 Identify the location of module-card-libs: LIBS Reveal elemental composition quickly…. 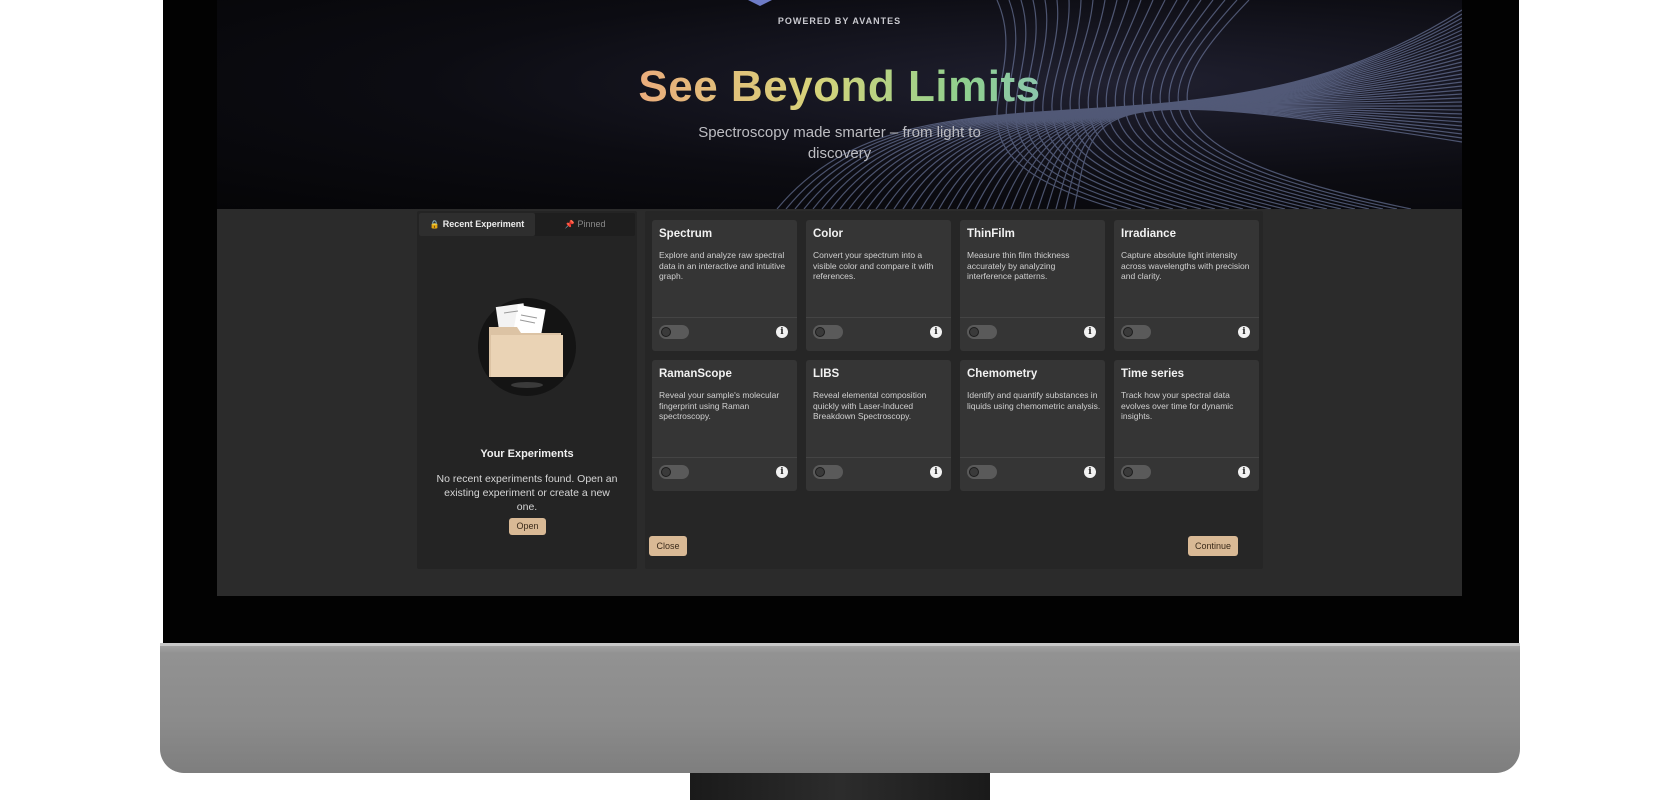
(878, 425).